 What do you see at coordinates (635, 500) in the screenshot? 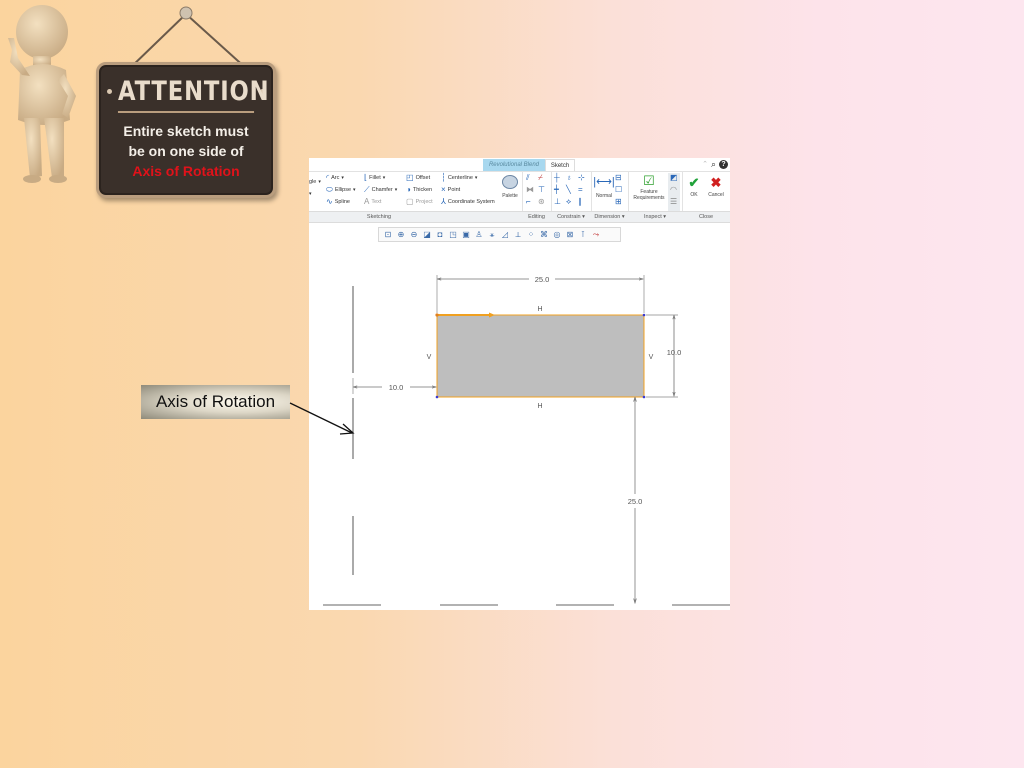
I see `dimension-vertical-offset: 25.0` at bounding box center [635, 500].